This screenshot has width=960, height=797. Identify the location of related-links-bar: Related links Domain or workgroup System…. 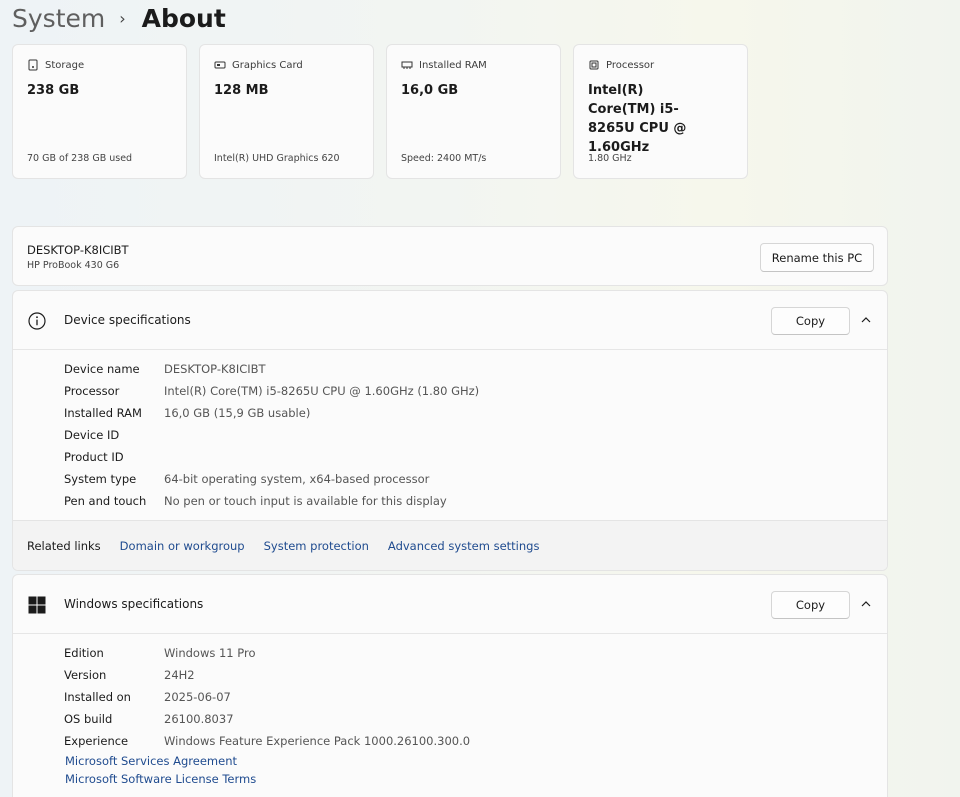
(450, 545).